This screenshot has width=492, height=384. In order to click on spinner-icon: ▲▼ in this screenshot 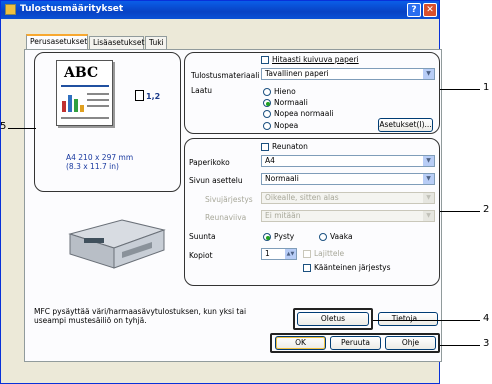, I will do `click(290, 254)`.